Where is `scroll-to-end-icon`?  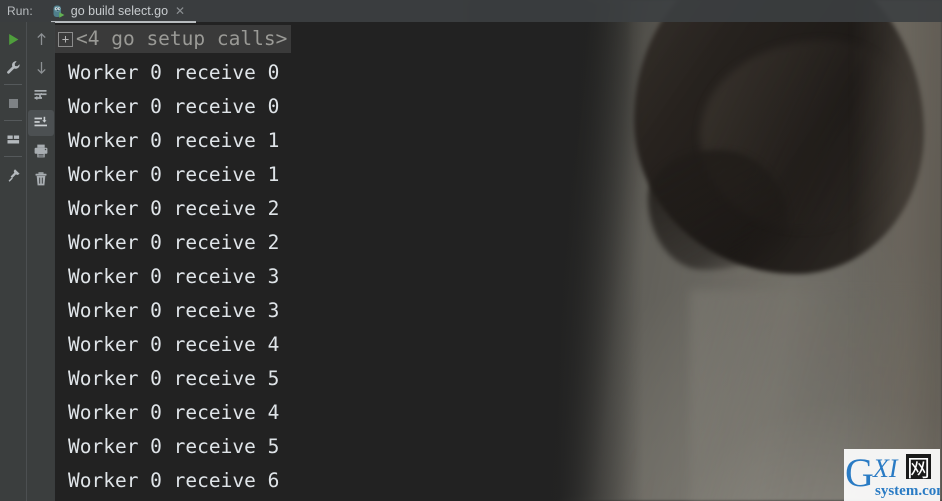
scroll-to-end-icon is located at coordinates (40, 121).